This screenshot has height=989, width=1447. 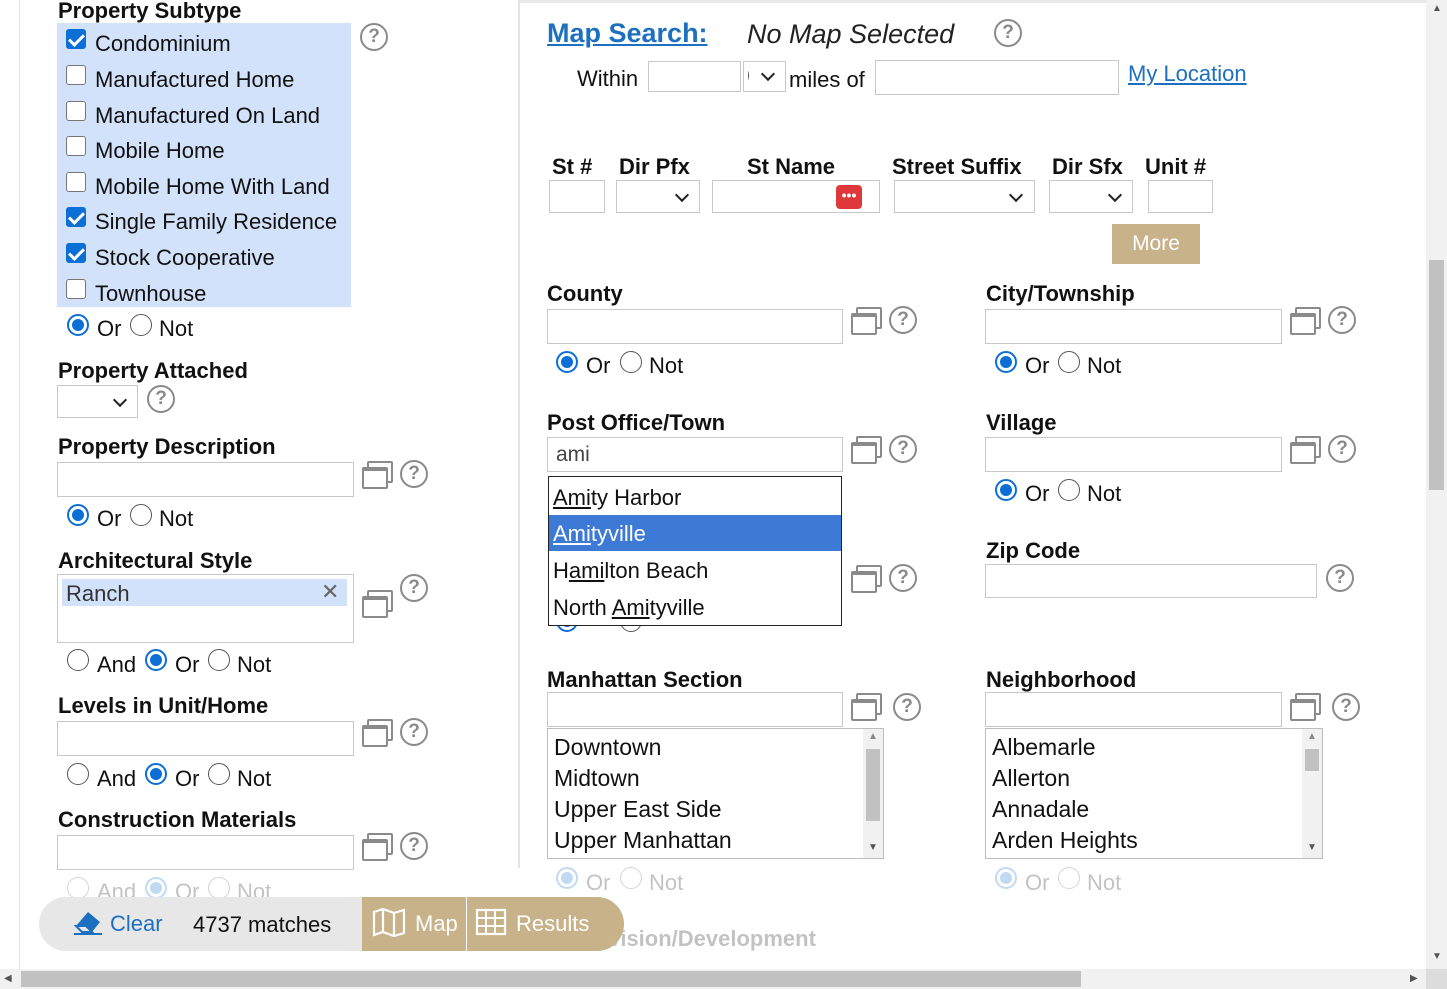 What do you see at coordinates (219, 888) in the screenshot?
I see `materials-not-radio` at bounding box center [219, 888].